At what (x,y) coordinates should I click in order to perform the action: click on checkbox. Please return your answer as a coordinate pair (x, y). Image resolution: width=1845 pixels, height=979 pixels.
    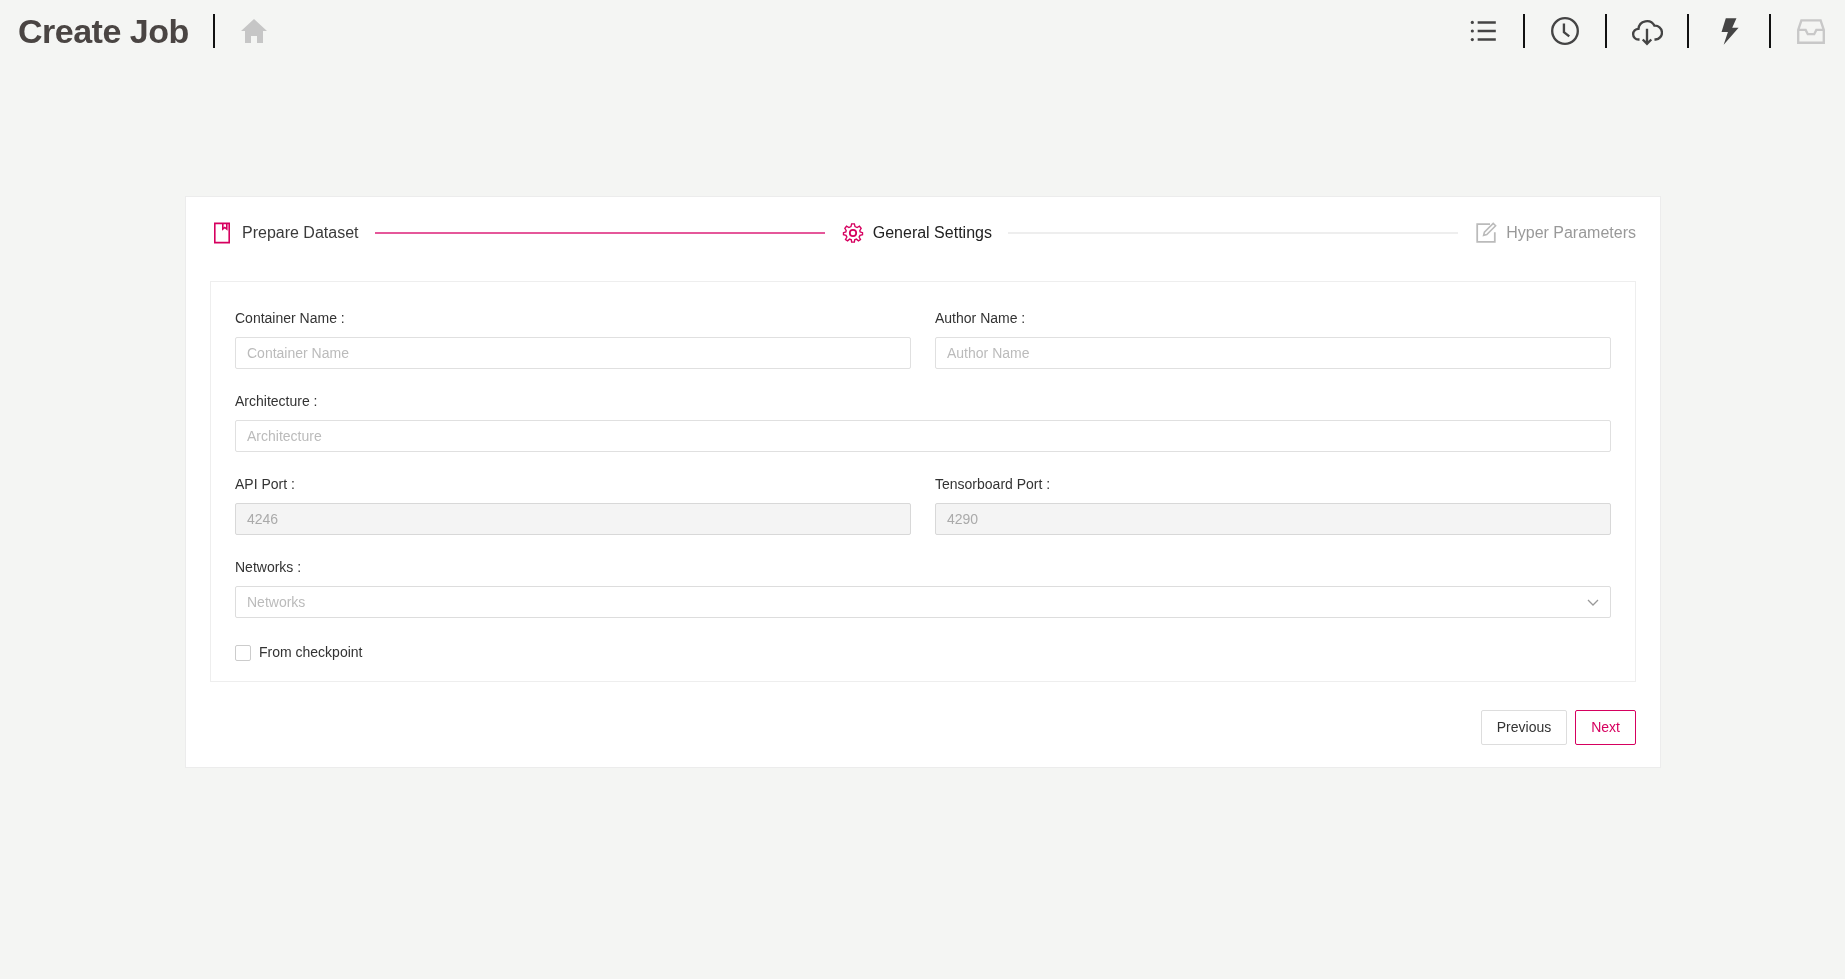
    Looking at the image, I should click on (243, 652).